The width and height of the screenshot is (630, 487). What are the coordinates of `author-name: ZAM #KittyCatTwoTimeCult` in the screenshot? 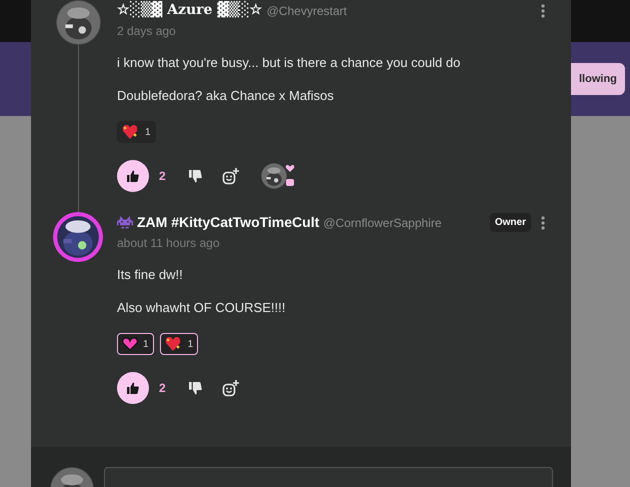 It's located at (228, 222).